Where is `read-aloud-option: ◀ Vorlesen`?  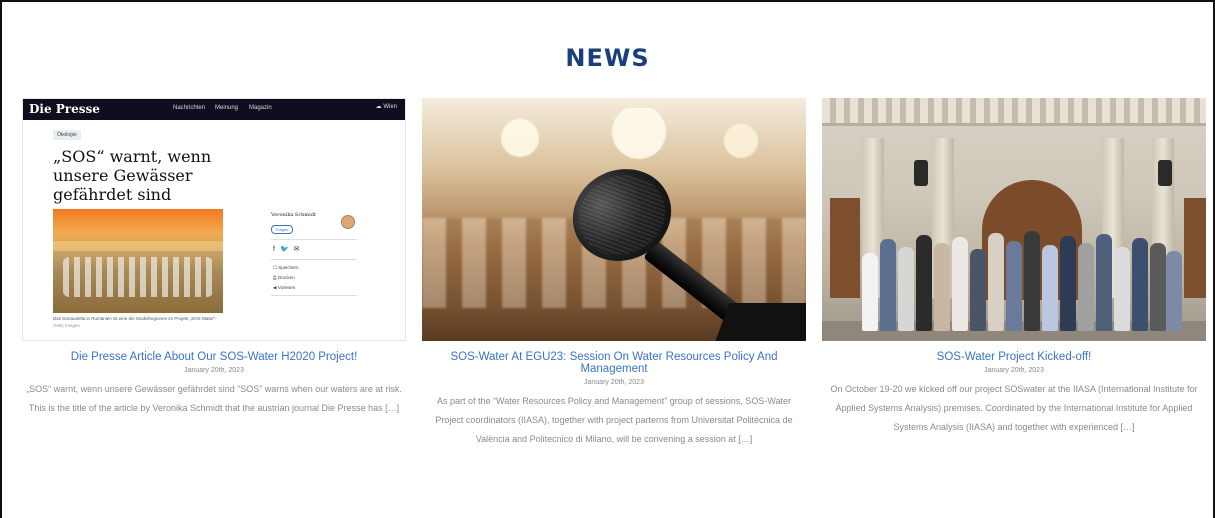
read-aloud-option: ◀ Vorlesen is located at coordinates (284, 288).